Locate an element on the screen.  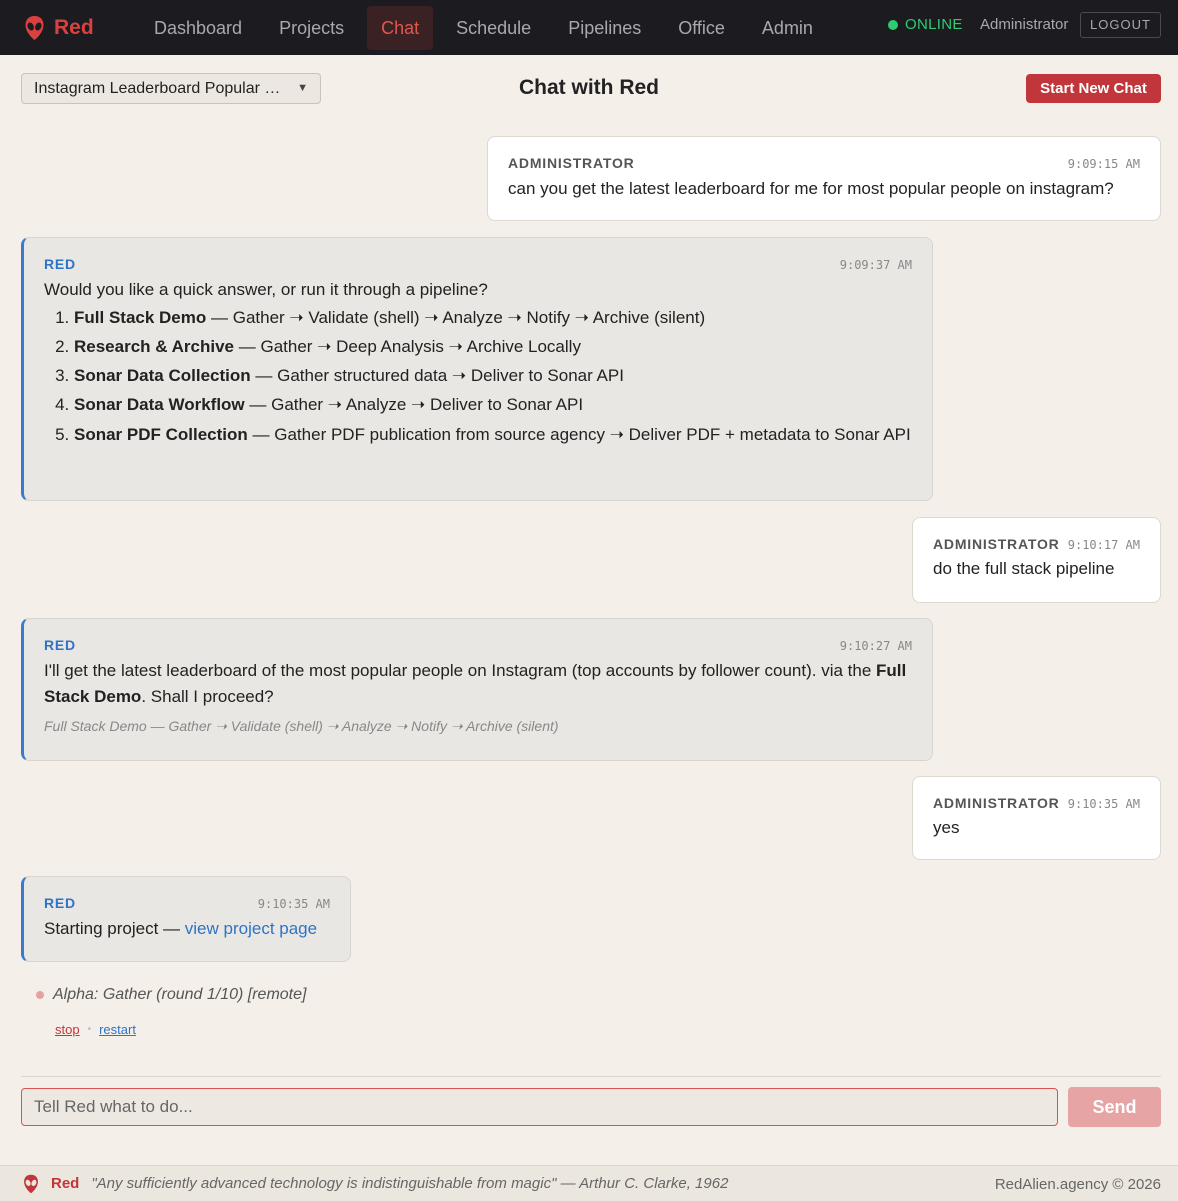
message-text: yes is located at coordinates (946, 827).